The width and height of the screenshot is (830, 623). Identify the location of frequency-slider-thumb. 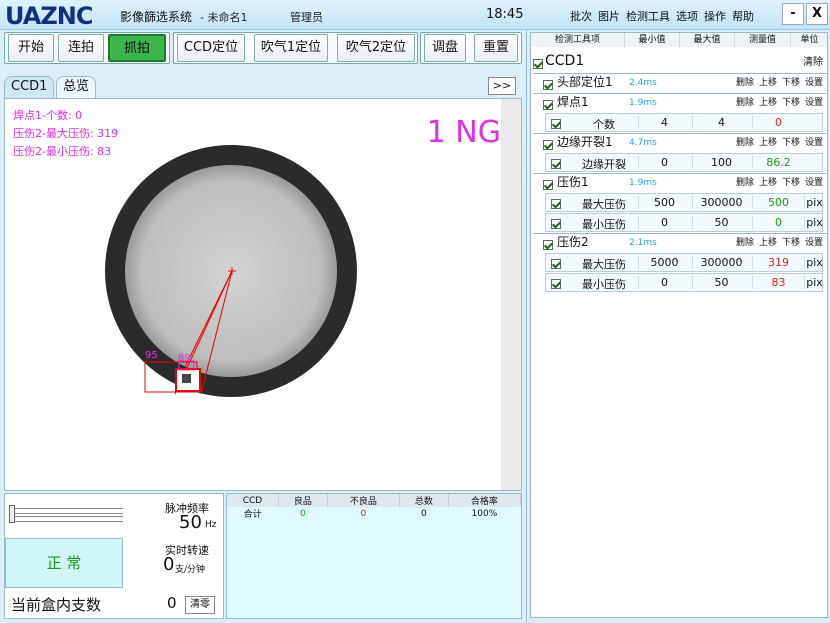
(12, 514).